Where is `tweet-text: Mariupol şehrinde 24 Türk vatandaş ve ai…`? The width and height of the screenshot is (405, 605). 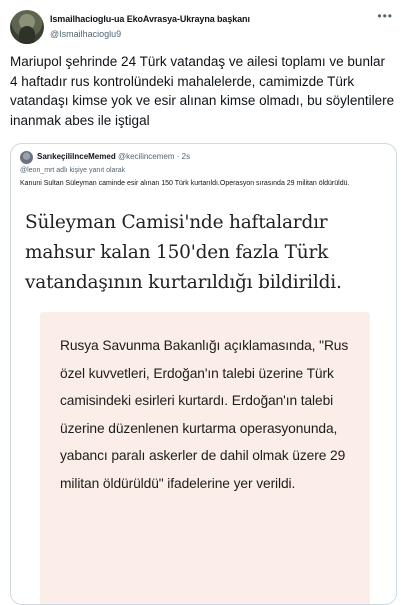
tweet-text: Mariupol şehrinde 24 Türk vatandaş ve ai… is located at coordinates (202, 91).